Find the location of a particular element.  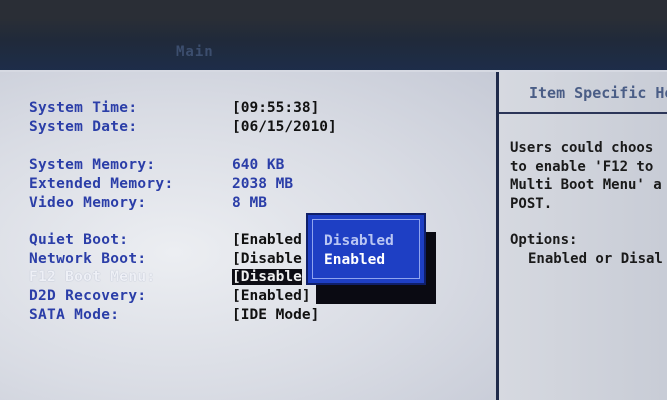

d2d-recovery-value: [Enabled] is located at coordinates (271, 296).